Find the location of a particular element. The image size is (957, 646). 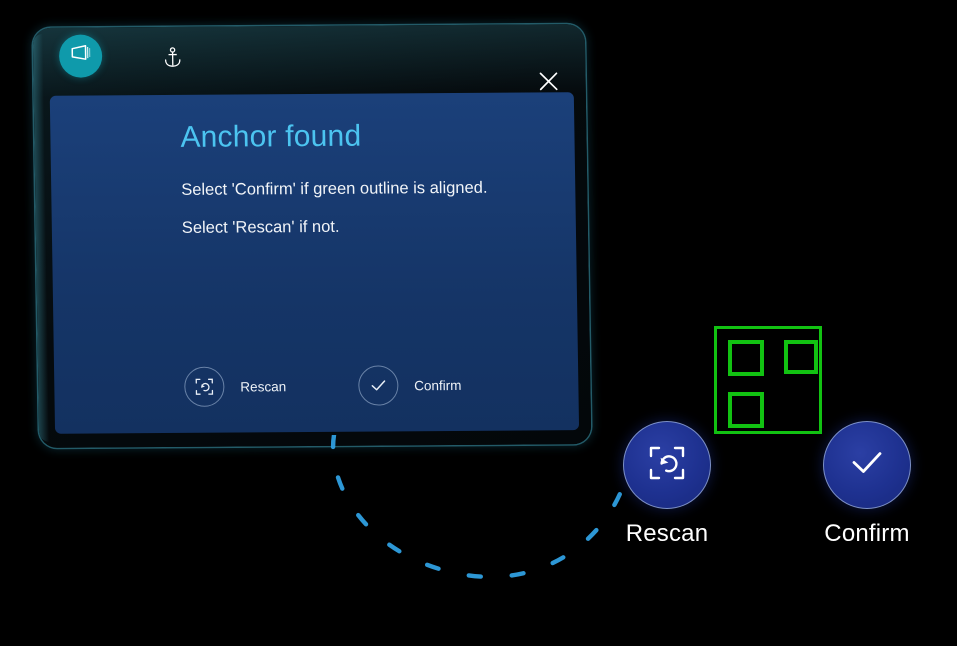

dialog-rescan-button: Rescan is located at coordinates (235, 386).